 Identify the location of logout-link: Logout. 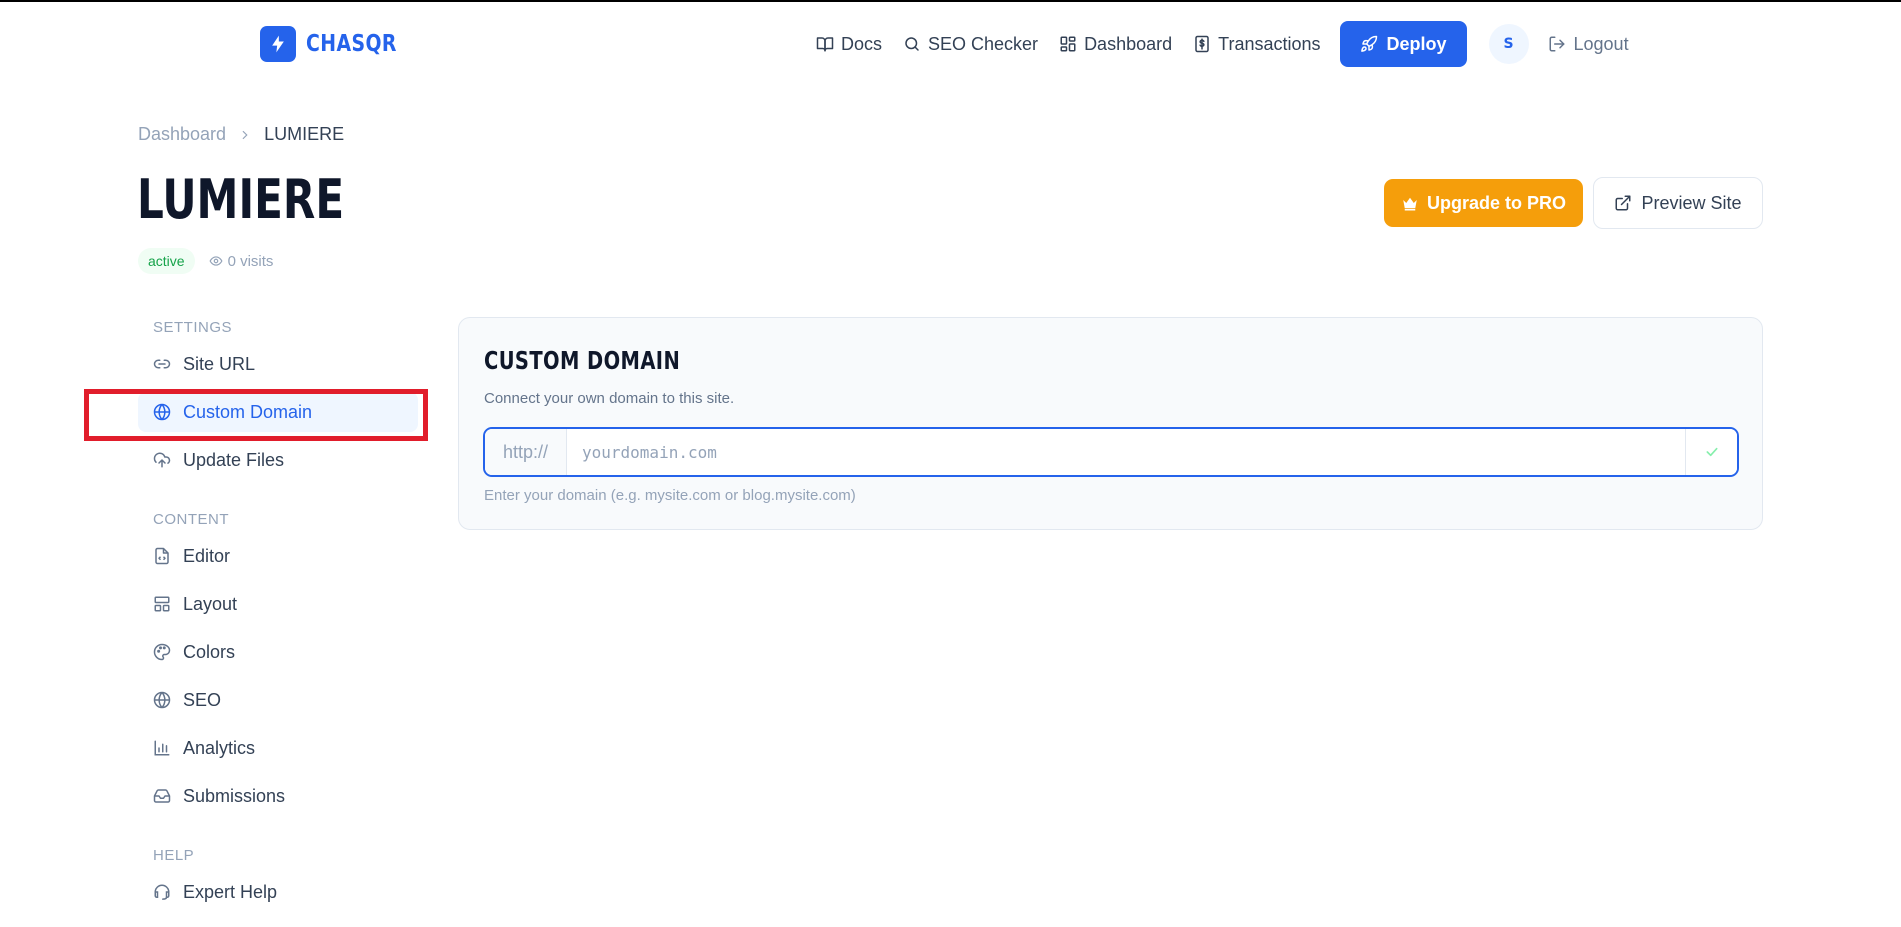
(1588, 44).